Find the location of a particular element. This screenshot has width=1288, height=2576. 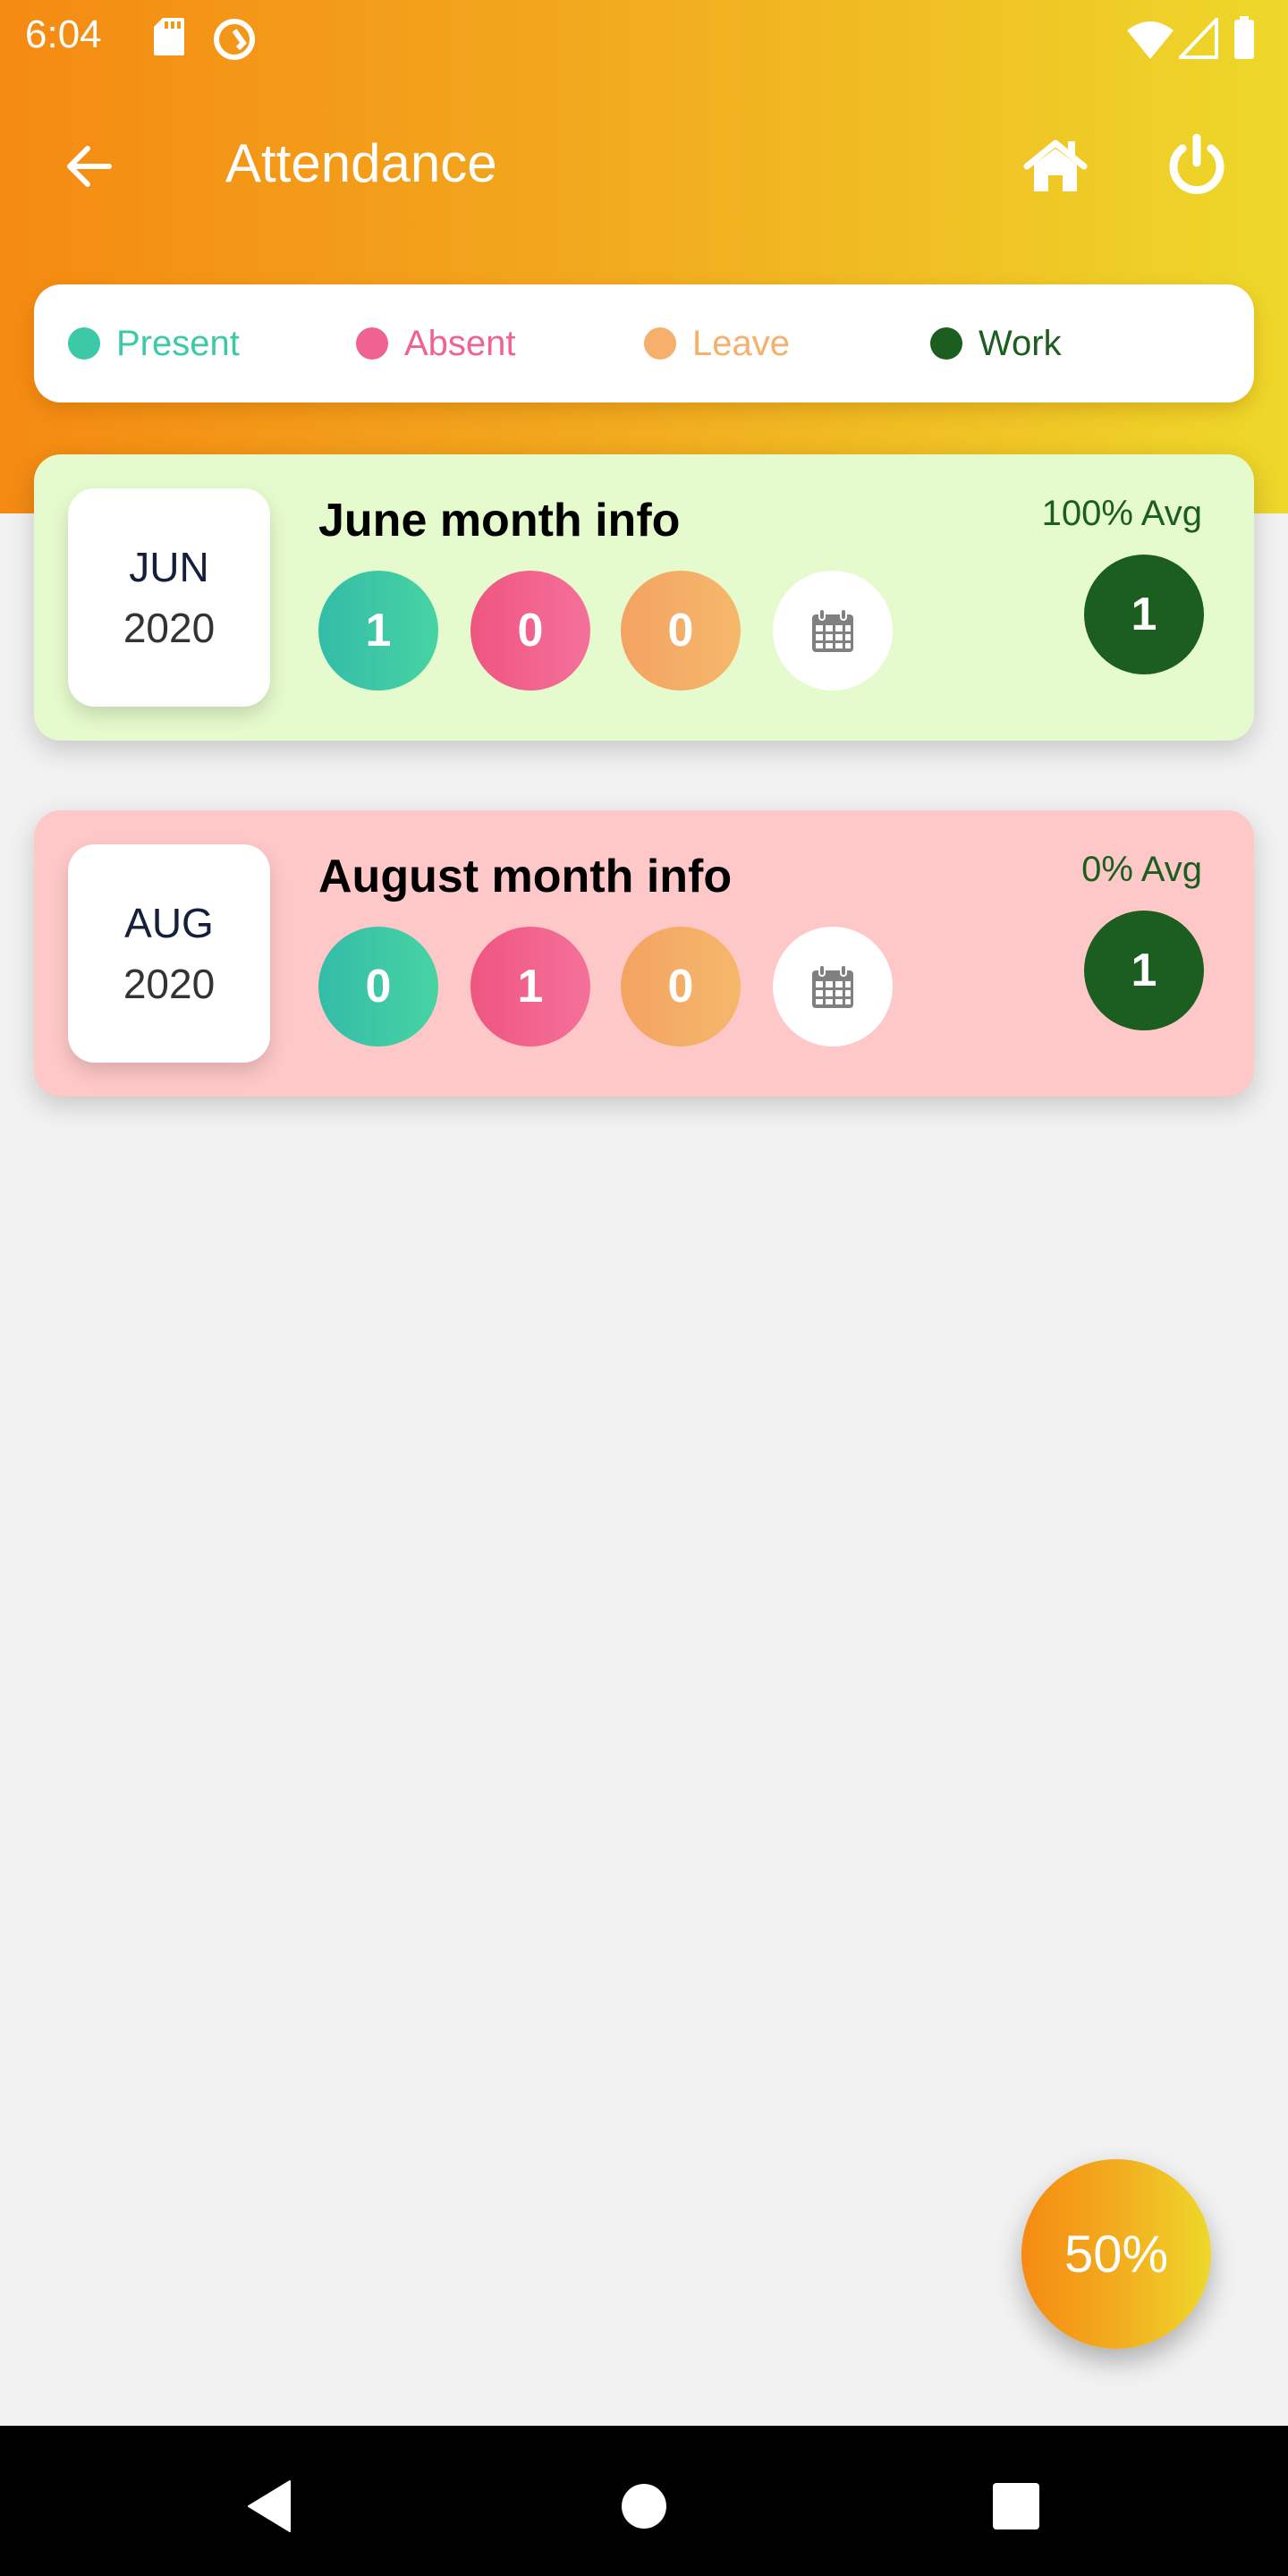

home-icon is located at coordinates (1055, 165).